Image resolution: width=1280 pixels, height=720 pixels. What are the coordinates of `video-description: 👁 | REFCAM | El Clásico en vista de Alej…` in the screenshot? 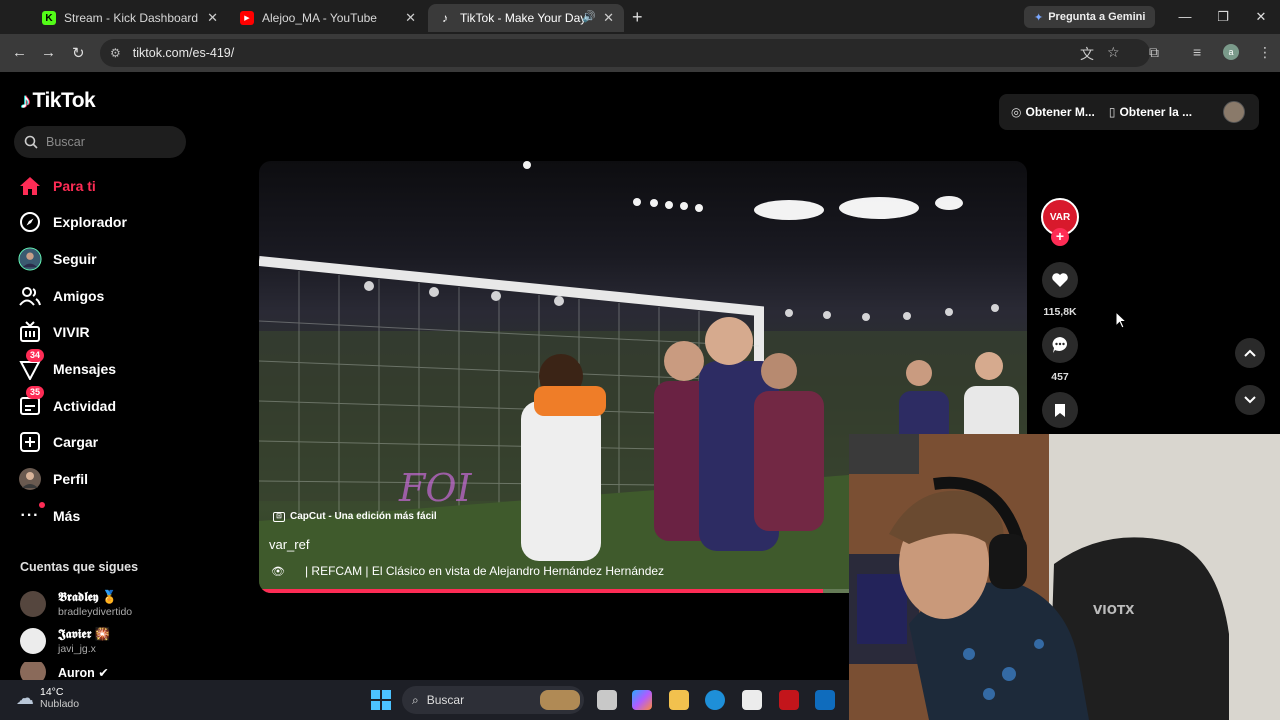 It's located at (467, 571).